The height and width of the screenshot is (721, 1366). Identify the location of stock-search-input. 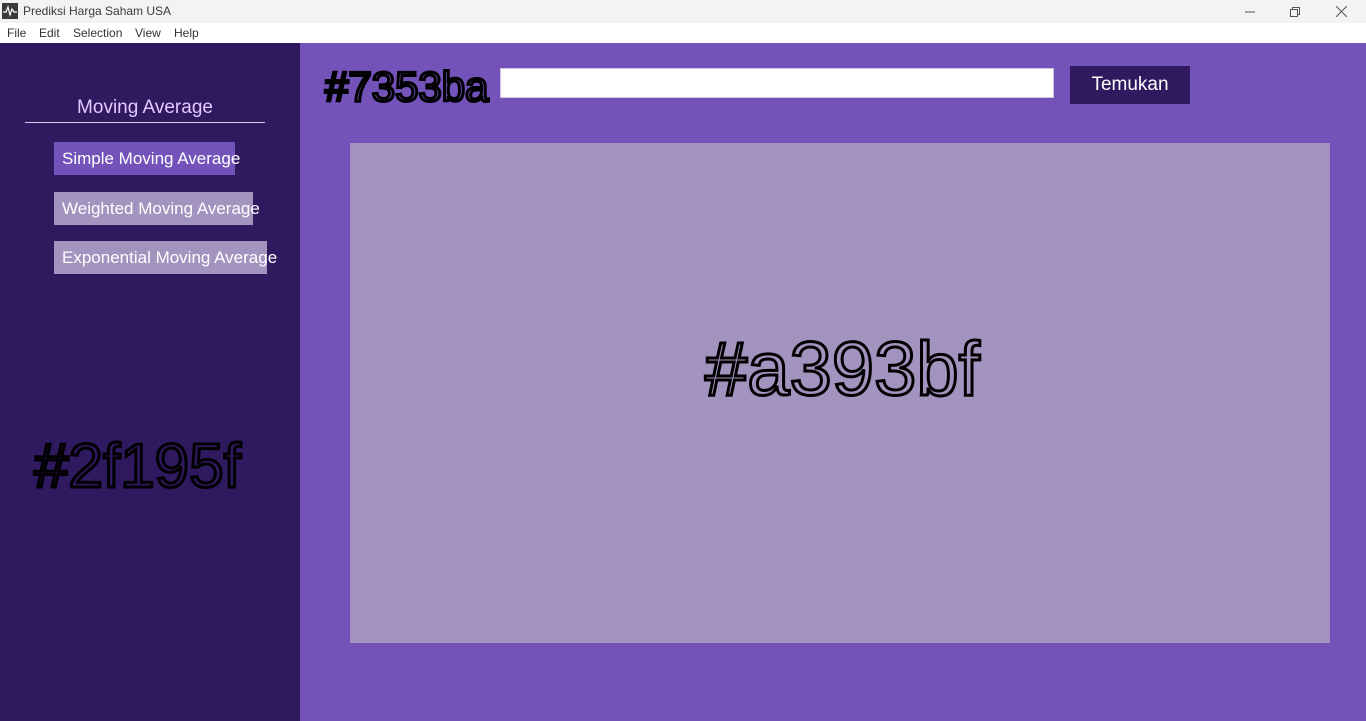
(777, 83).